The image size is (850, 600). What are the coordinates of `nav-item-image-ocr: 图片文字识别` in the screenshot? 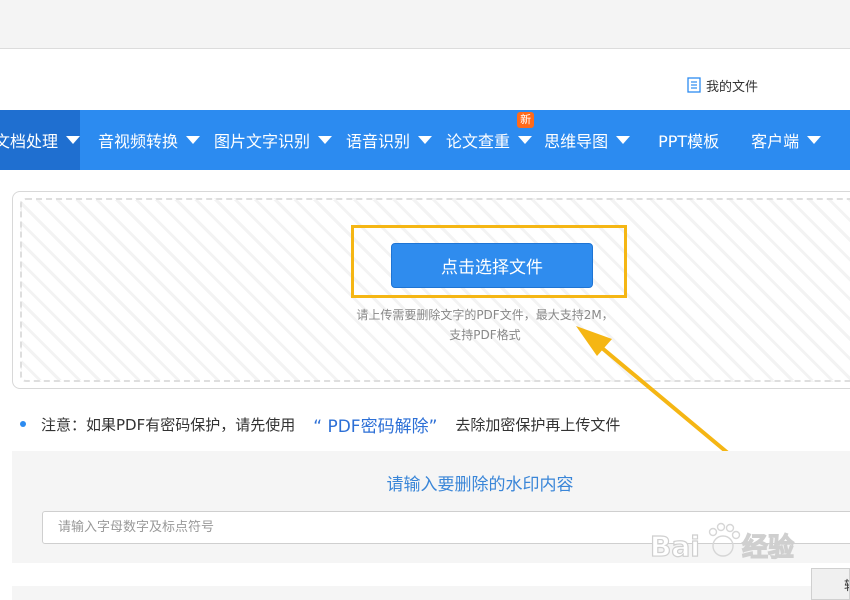 It's located at (273, 140).